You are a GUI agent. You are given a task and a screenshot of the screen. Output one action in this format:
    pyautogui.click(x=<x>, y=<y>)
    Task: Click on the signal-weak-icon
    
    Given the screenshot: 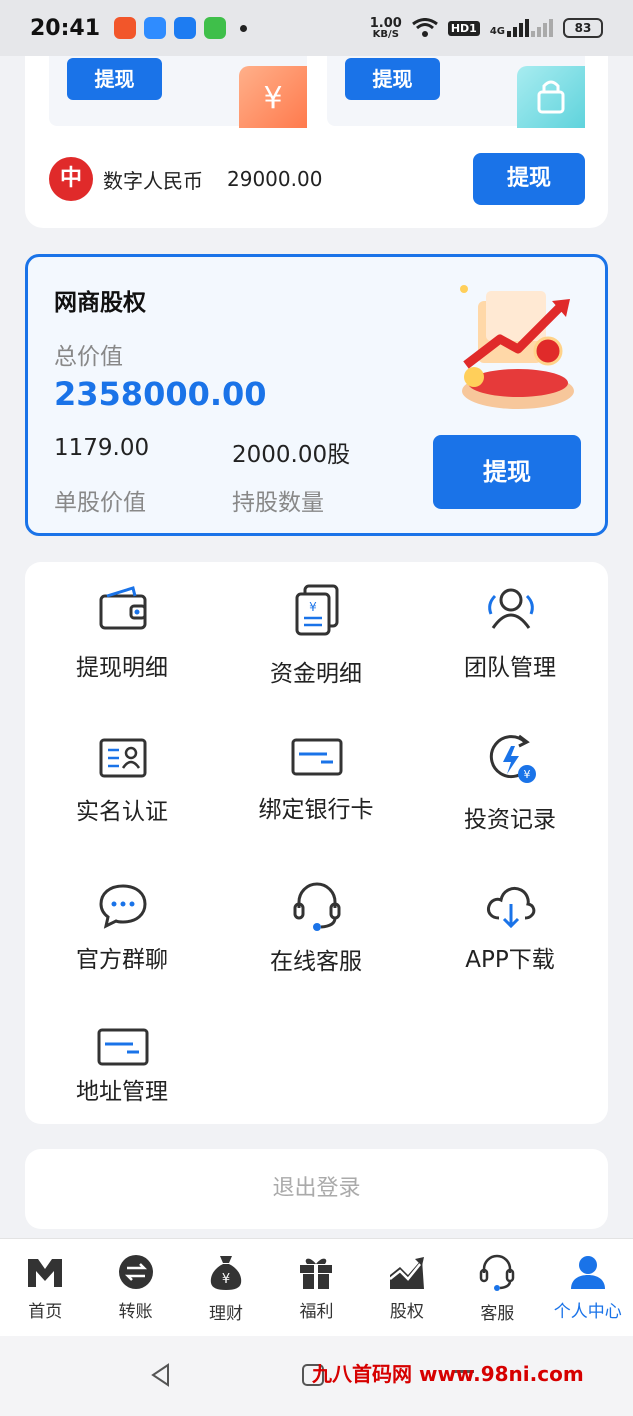 What is the action you would take?
    pyautogui.click(x=542, y=28)
    